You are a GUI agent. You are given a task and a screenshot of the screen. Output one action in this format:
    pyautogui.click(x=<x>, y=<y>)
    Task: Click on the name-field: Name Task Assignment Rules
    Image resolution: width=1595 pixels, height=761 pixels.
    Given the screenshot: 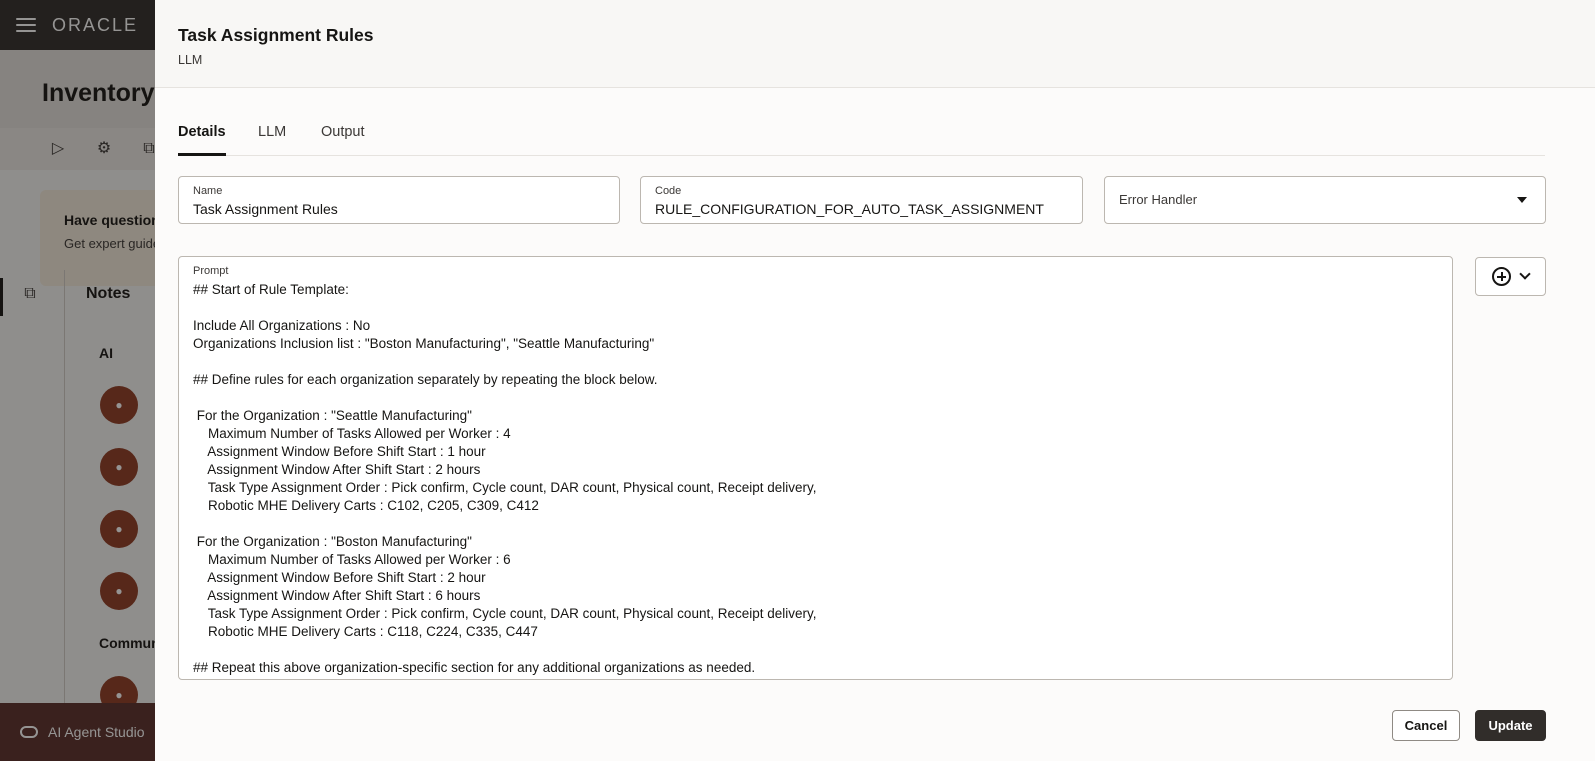 What is the action you would take?
    pyautogui.click(x=399, y=200)
    